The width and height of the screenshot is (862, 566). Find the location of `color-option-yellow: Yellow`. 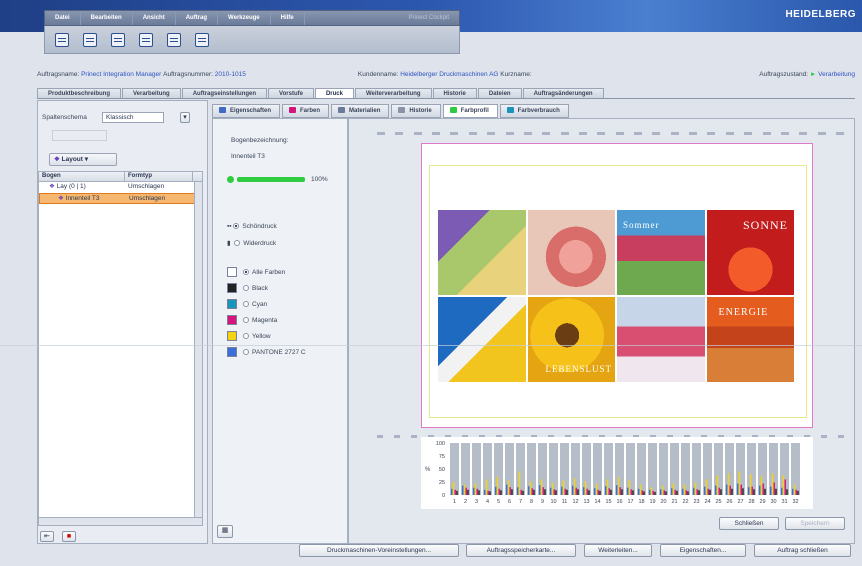

color-option-yellow: Yellow is located at coordinates (257, 336).